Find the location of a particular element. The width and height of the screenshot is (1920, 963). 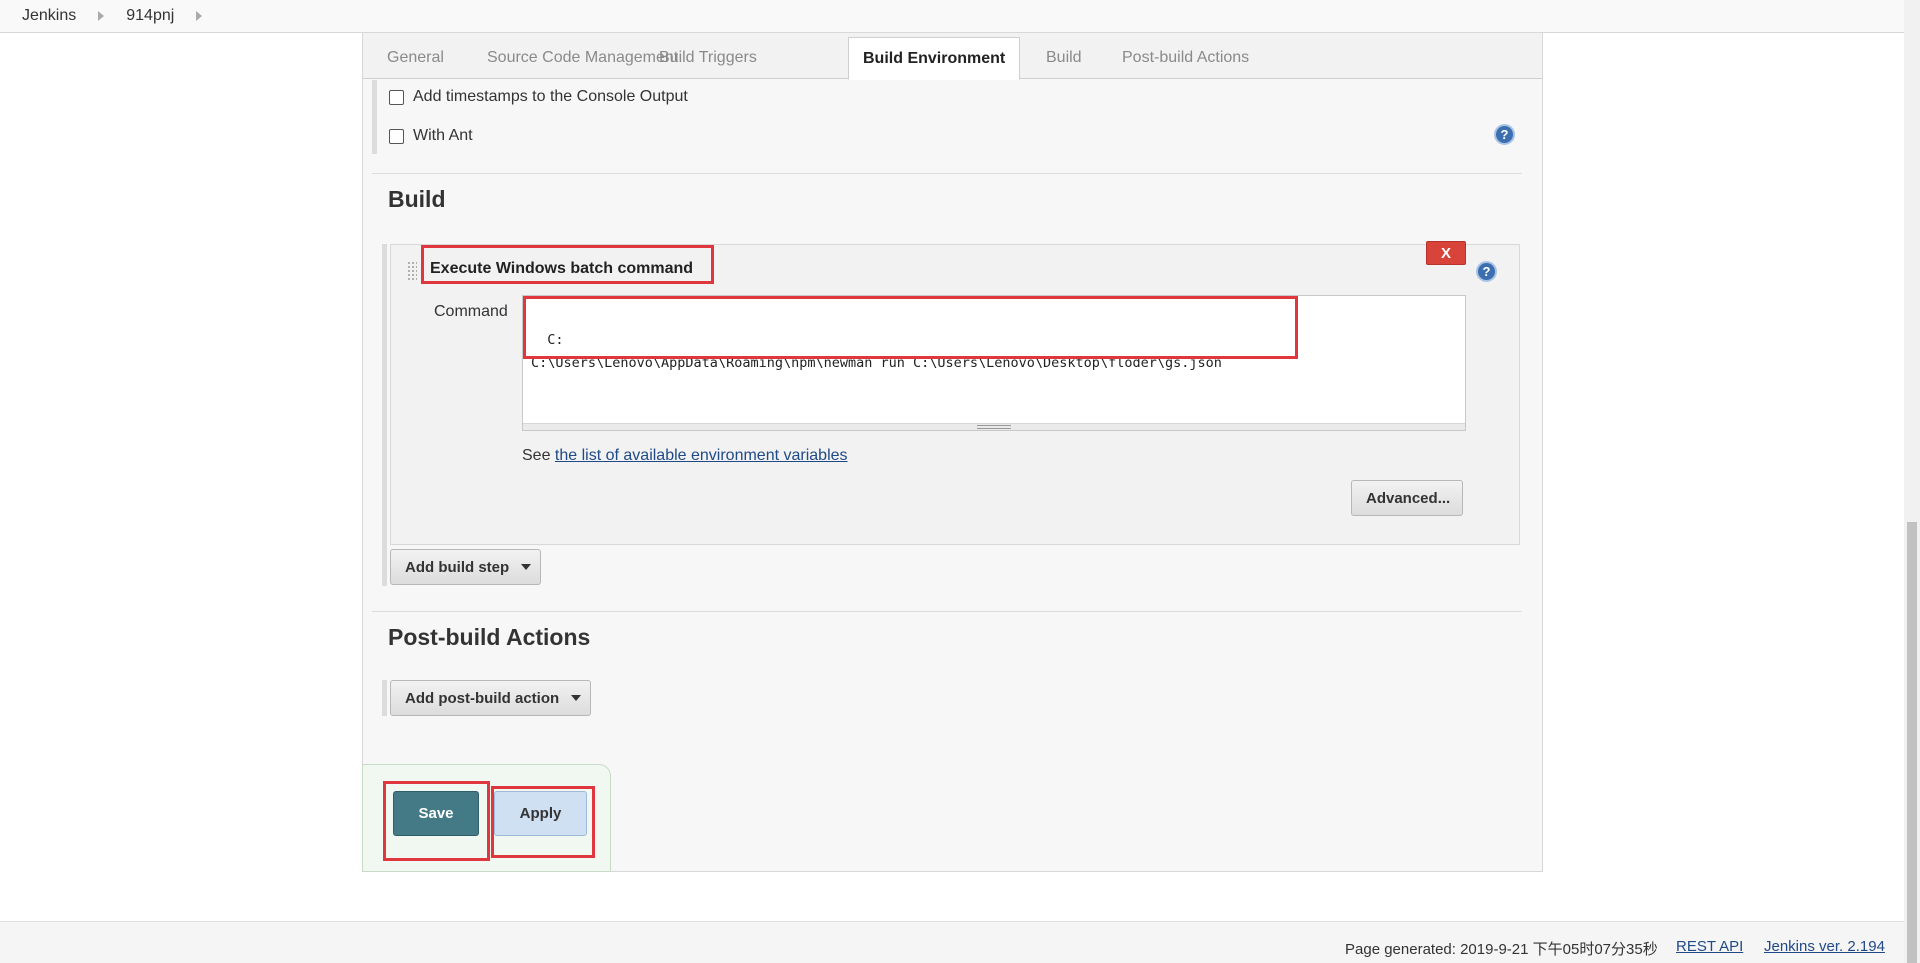

tab-post-build-actions: Post-build Actions is located at coordinates (1185, 58).